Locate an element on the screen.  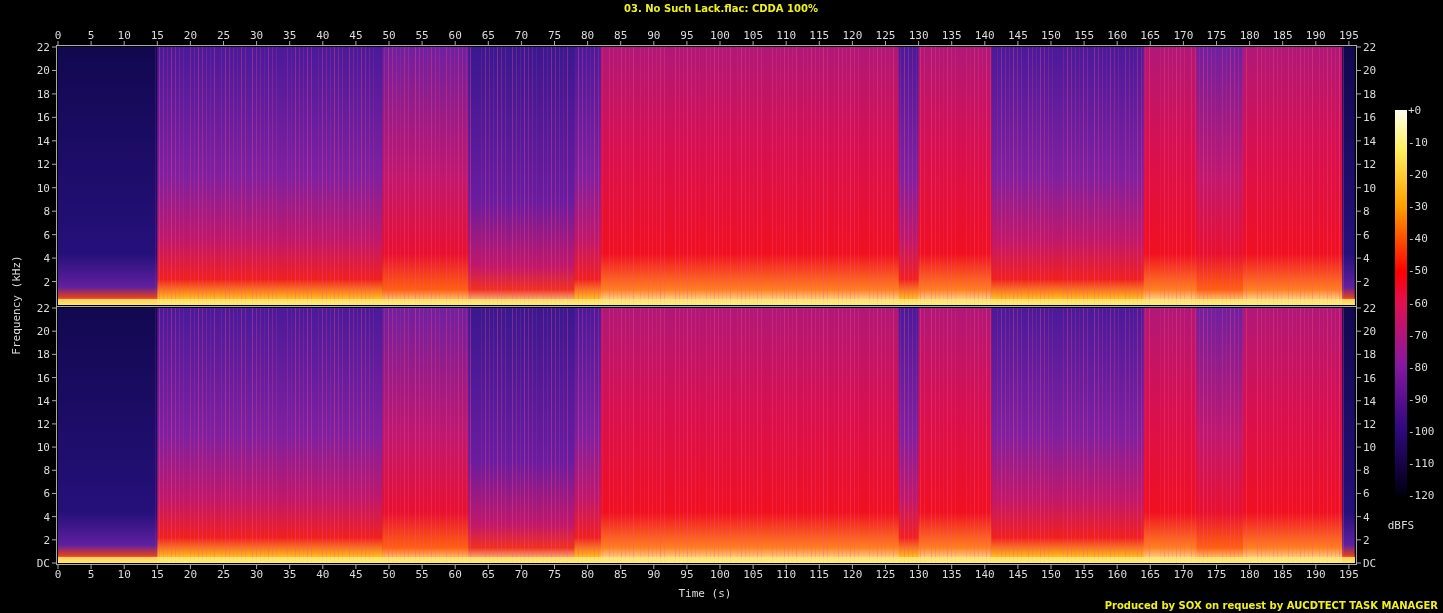
time-tick-label: 125 is located at coordinates (885, 35).